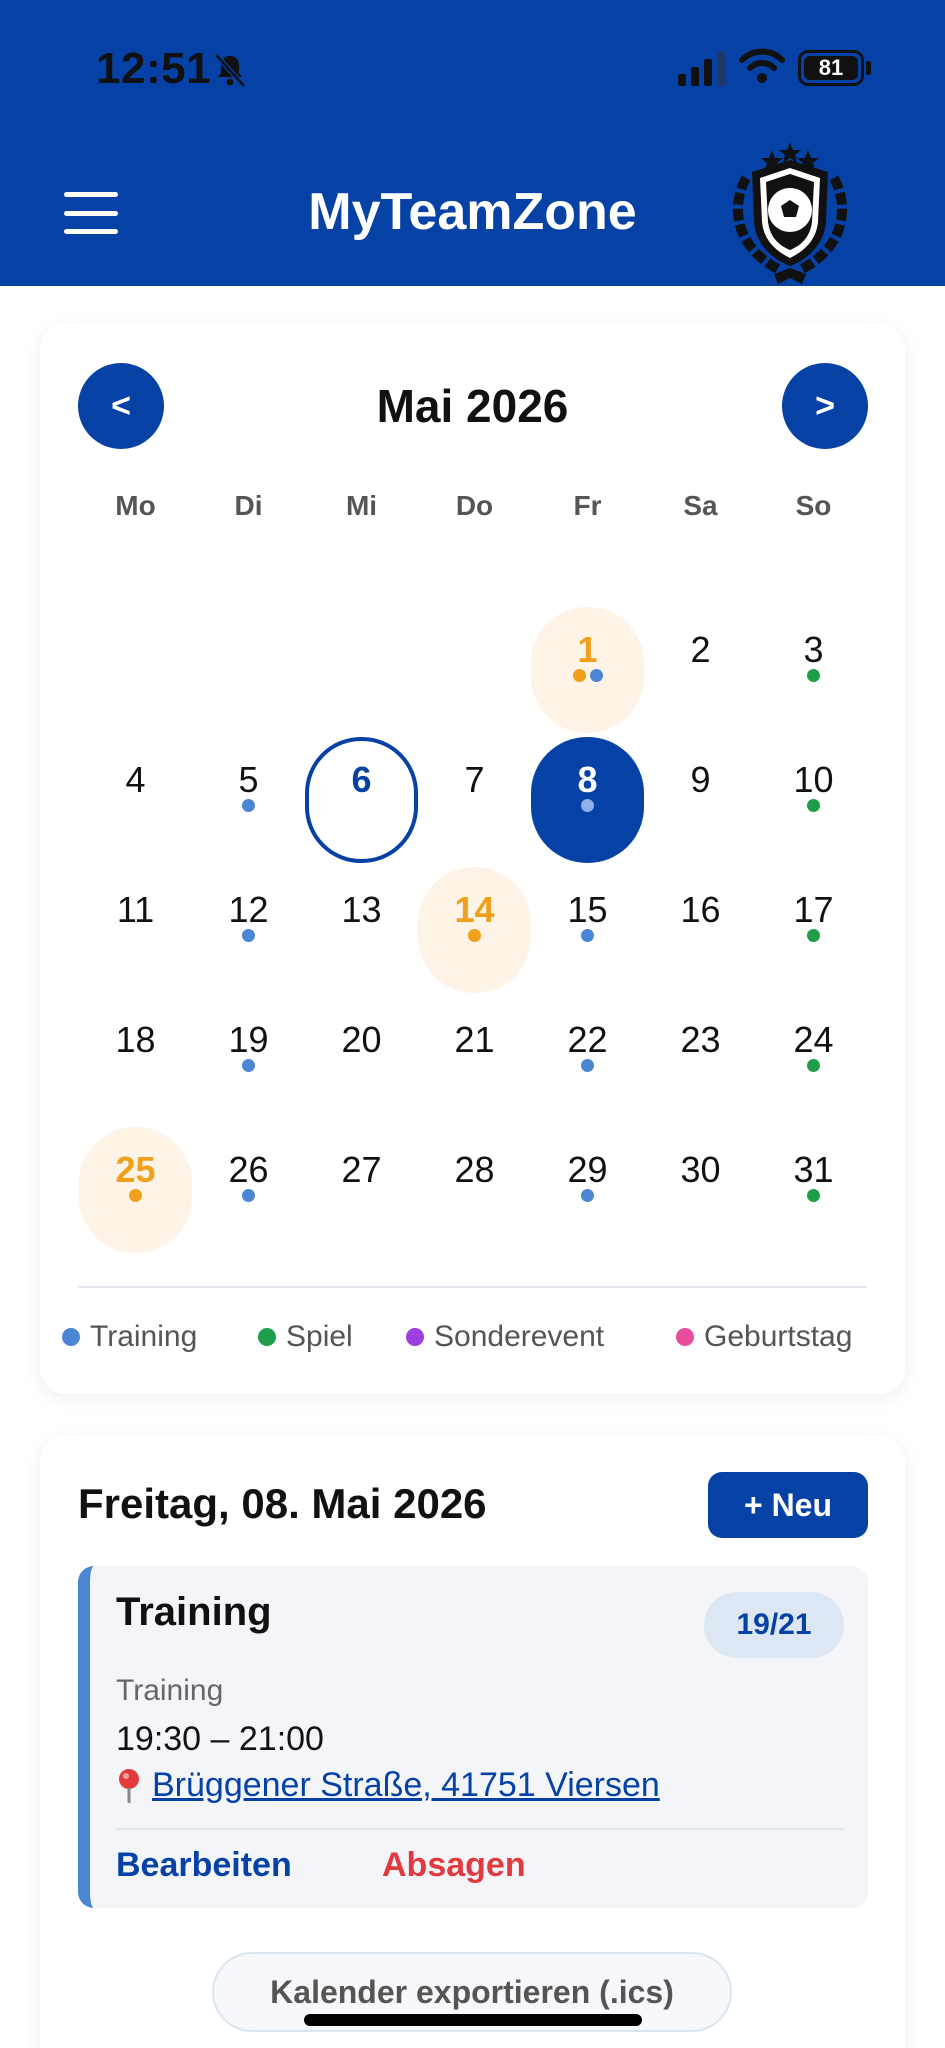 This screenshot has height=2048, width=945. What do you see at coordinates (587, 779) in the screenshot?
I see `day-number: 8` at bounding box center [587, 779].